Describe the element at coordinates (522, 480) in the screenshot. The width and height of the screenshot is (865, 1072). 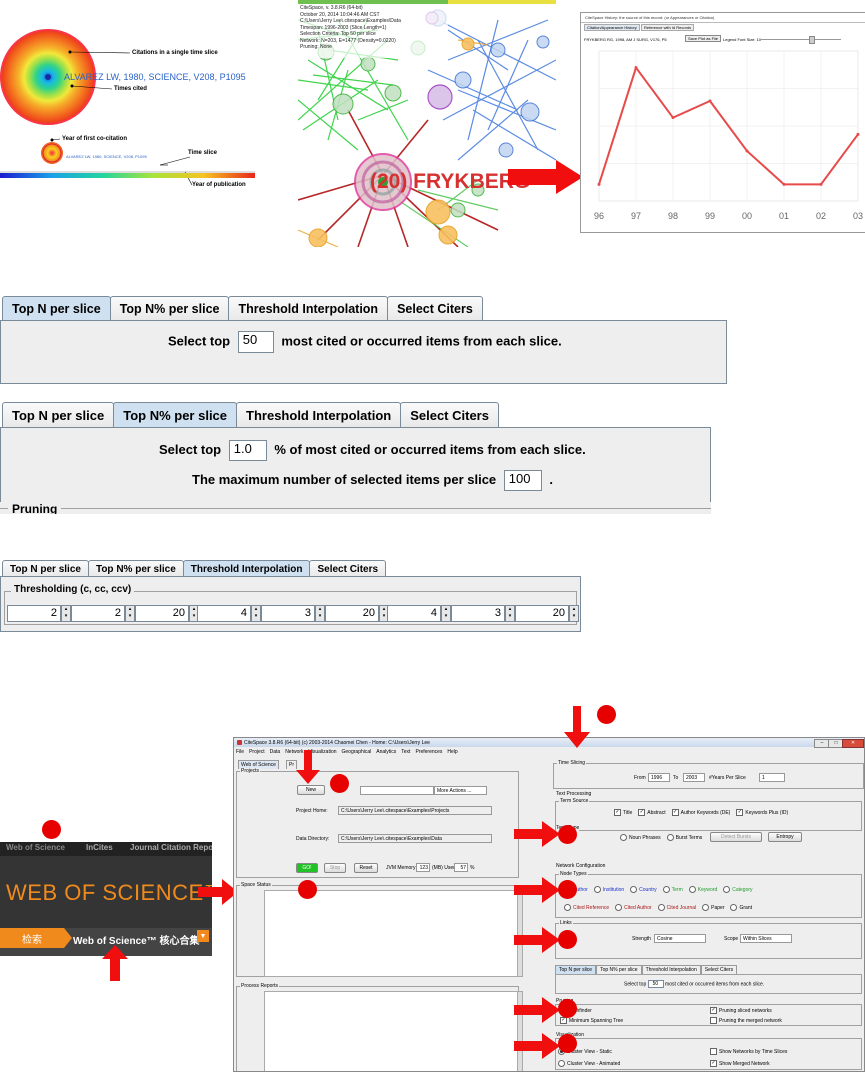
I see `max-items-input: 100` at that location.